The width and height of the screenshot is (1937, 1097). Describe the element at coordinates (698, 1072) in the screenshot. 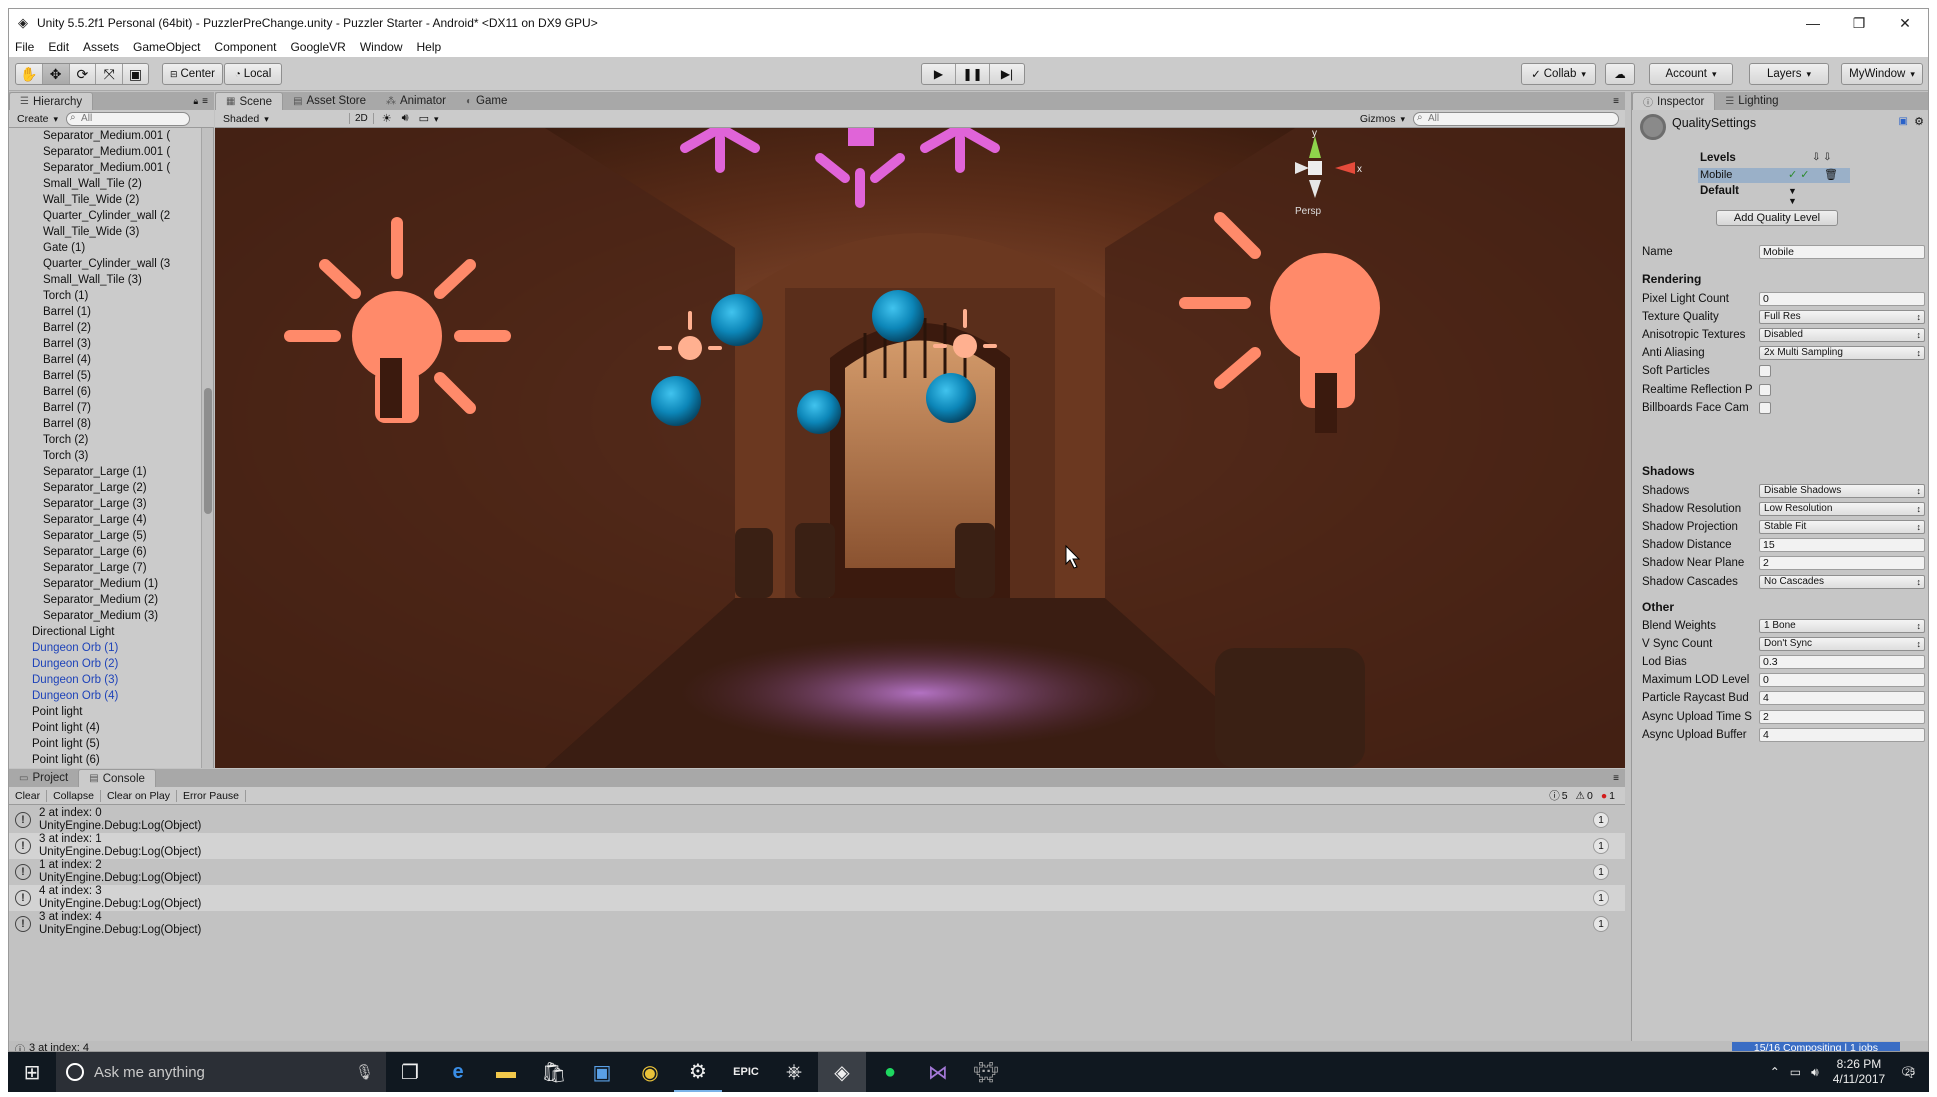

I see `steam-icon: ⚙` at that location.